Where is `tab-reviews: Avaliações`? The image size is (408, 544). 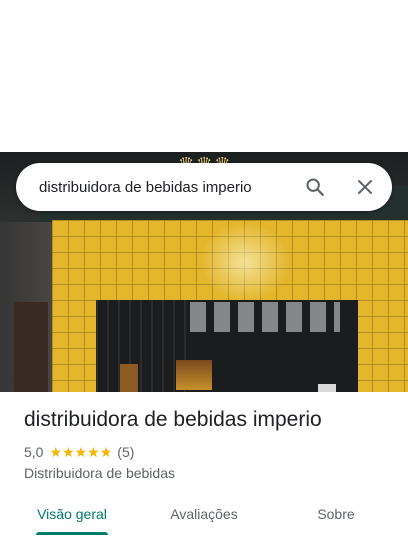 tab-reviews: Avaliações is located at coordinates (204, 514).